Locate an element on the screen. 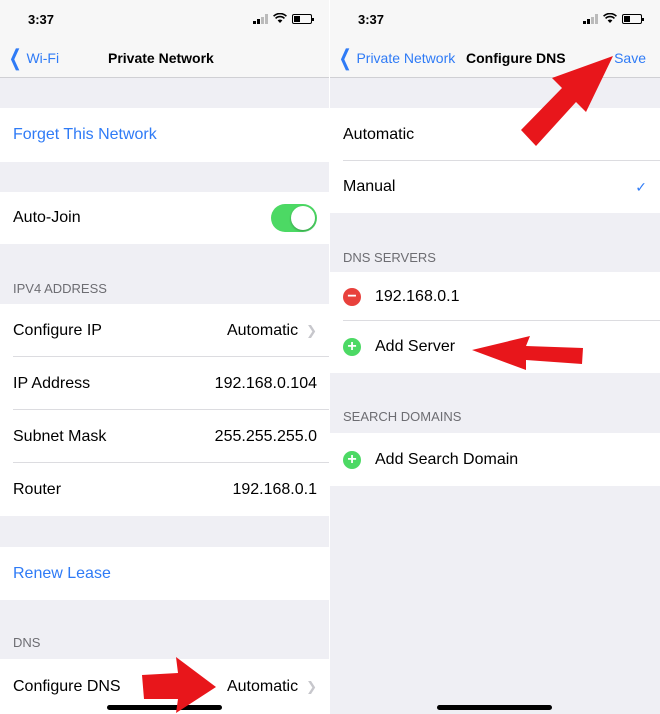  router-value: 192.168.0.1 is located at coordinates (274, 489).